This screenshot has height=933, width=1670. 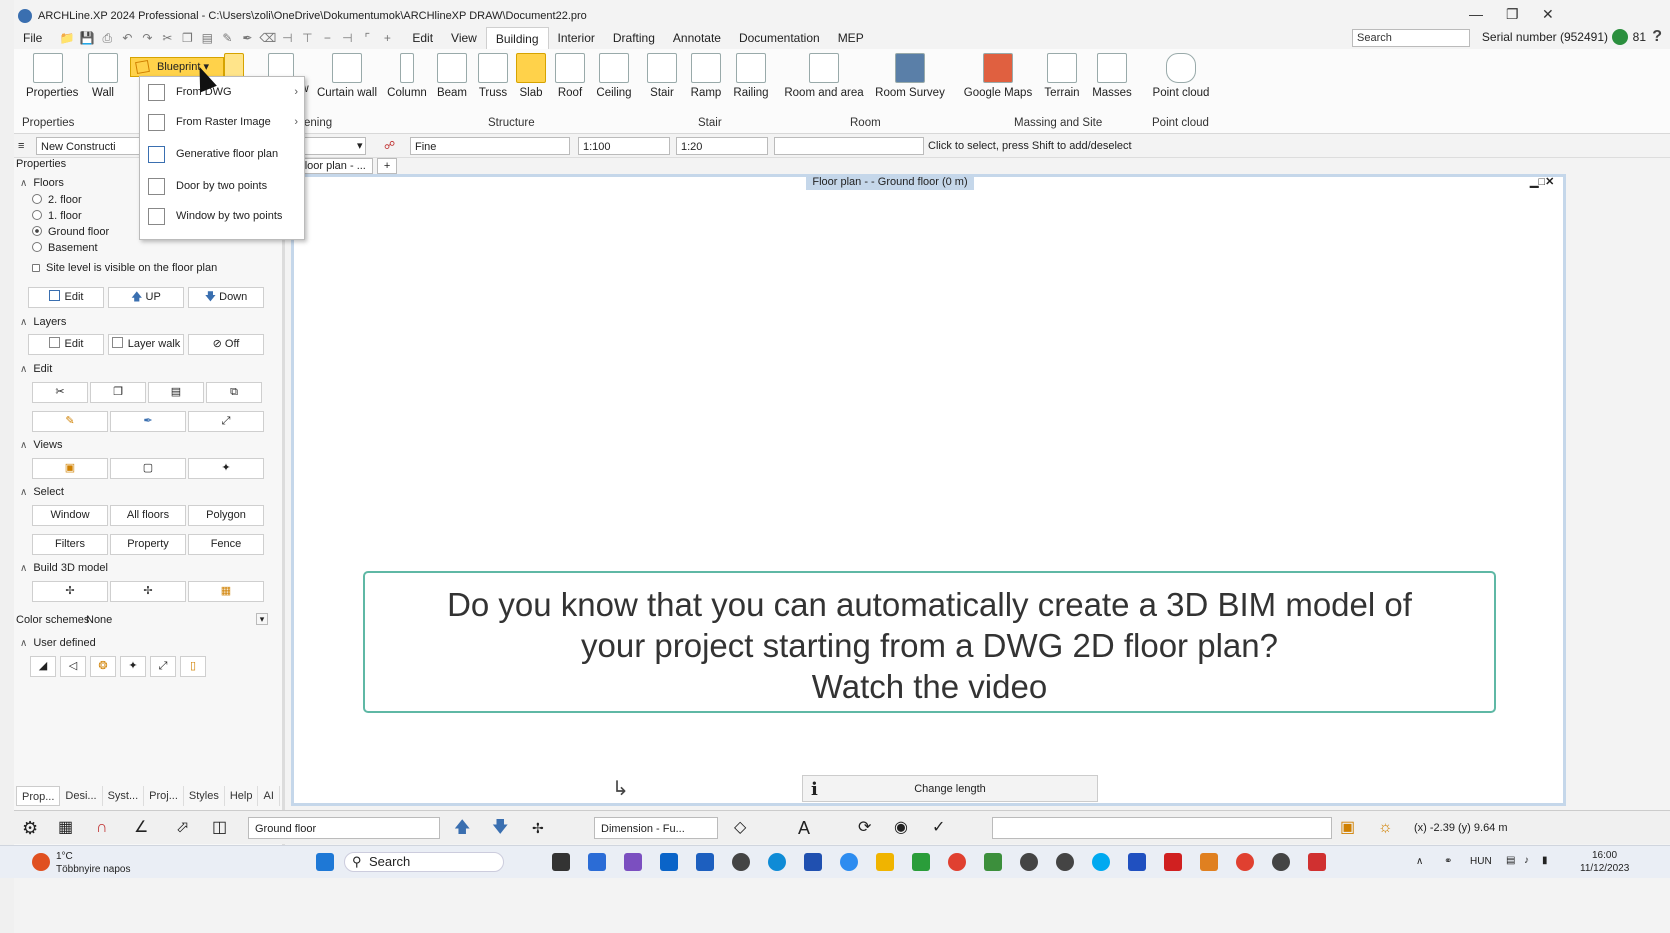 What do you see at coordinates (127, 38) in the screenshot?
I see `undo-icon: ↶` at bounding box center [127, 38].